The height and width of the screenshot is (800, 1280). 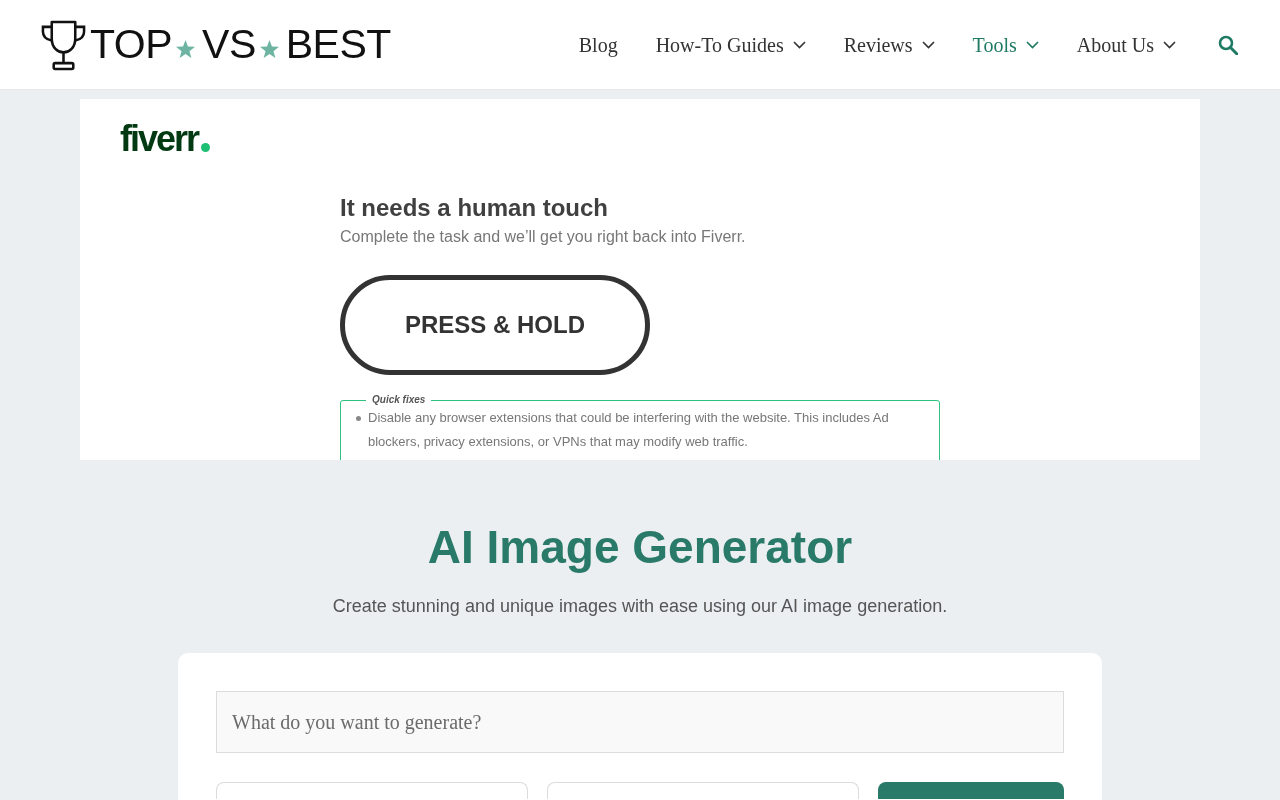 I want to click on page-subtitle: Create stunning and unique images with ease using our AI image generation., so click(x=640, y=606).